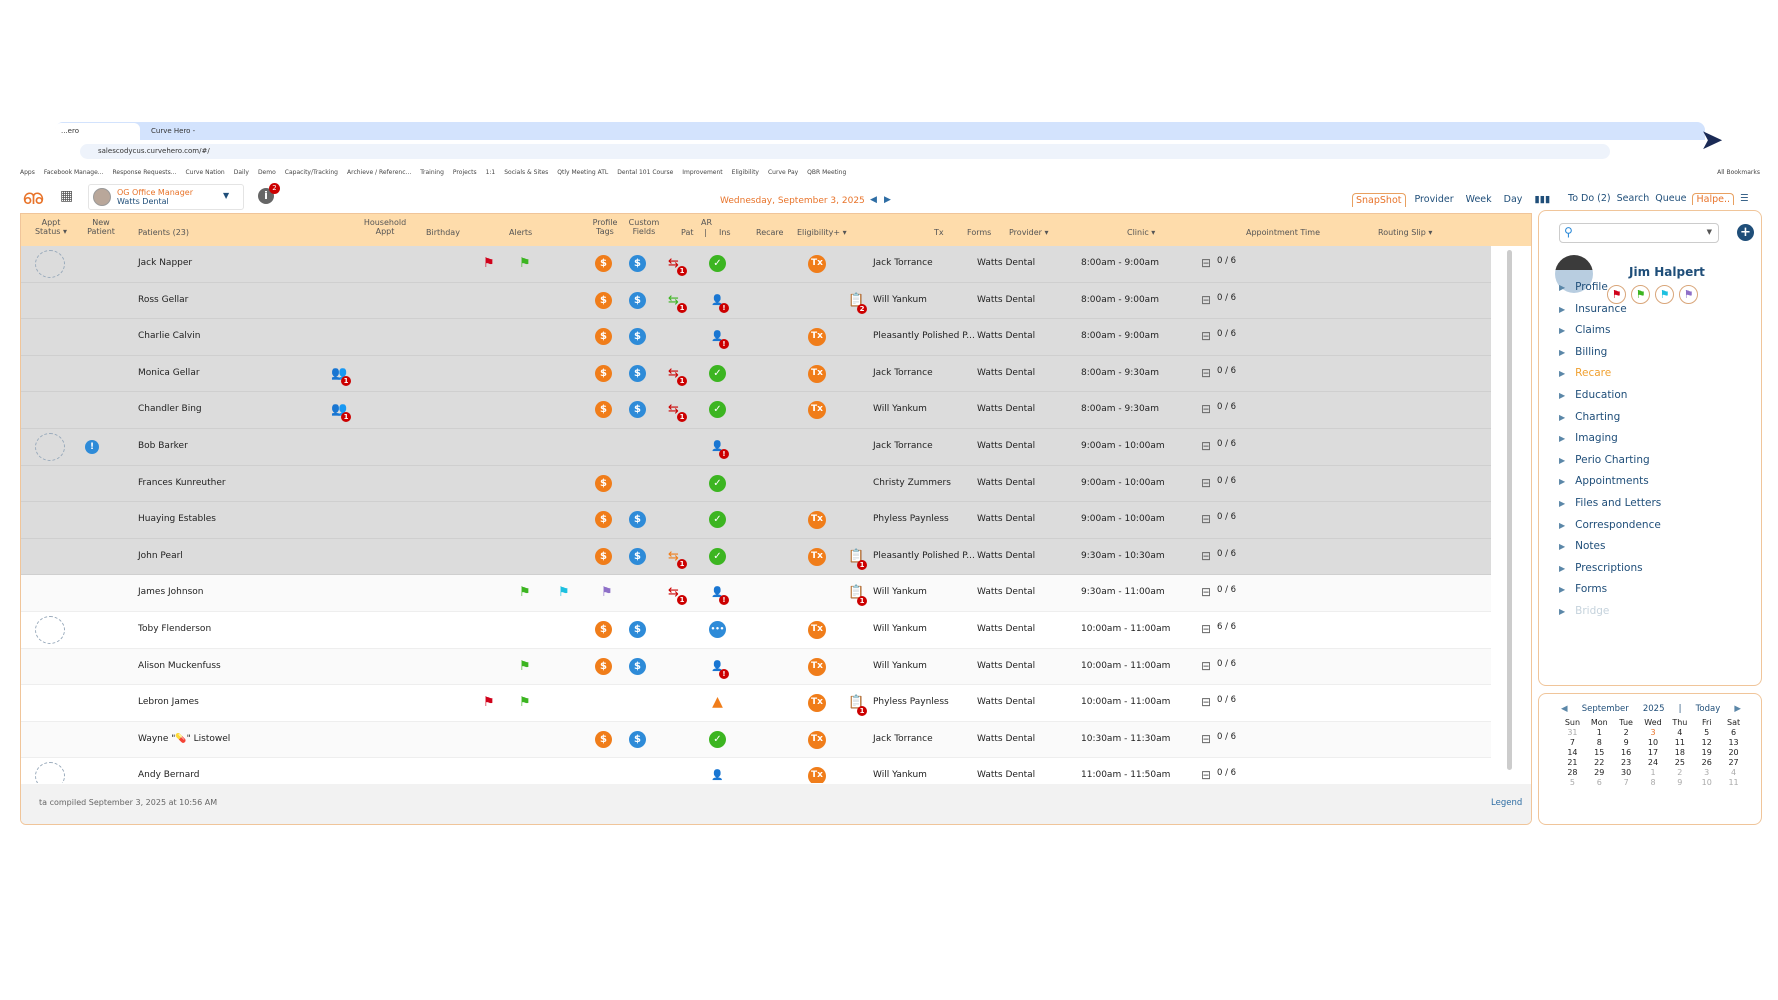  Describe the element at coordinates (1653, 732) in the screenshot. I see `calendar-day: 3` at that location.